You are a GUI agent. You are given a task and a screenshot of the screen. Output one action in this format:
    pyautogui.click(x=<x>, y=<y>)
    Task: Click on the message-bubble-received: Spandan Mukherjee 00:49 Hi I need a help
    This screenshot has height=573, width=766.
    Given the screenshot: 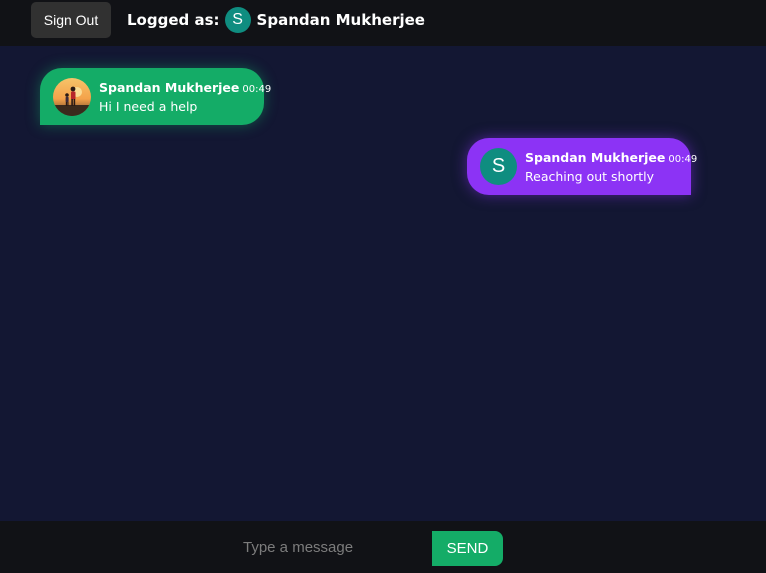 What is the action you would take?
    pyautogui.click(x=155, y=96)
    